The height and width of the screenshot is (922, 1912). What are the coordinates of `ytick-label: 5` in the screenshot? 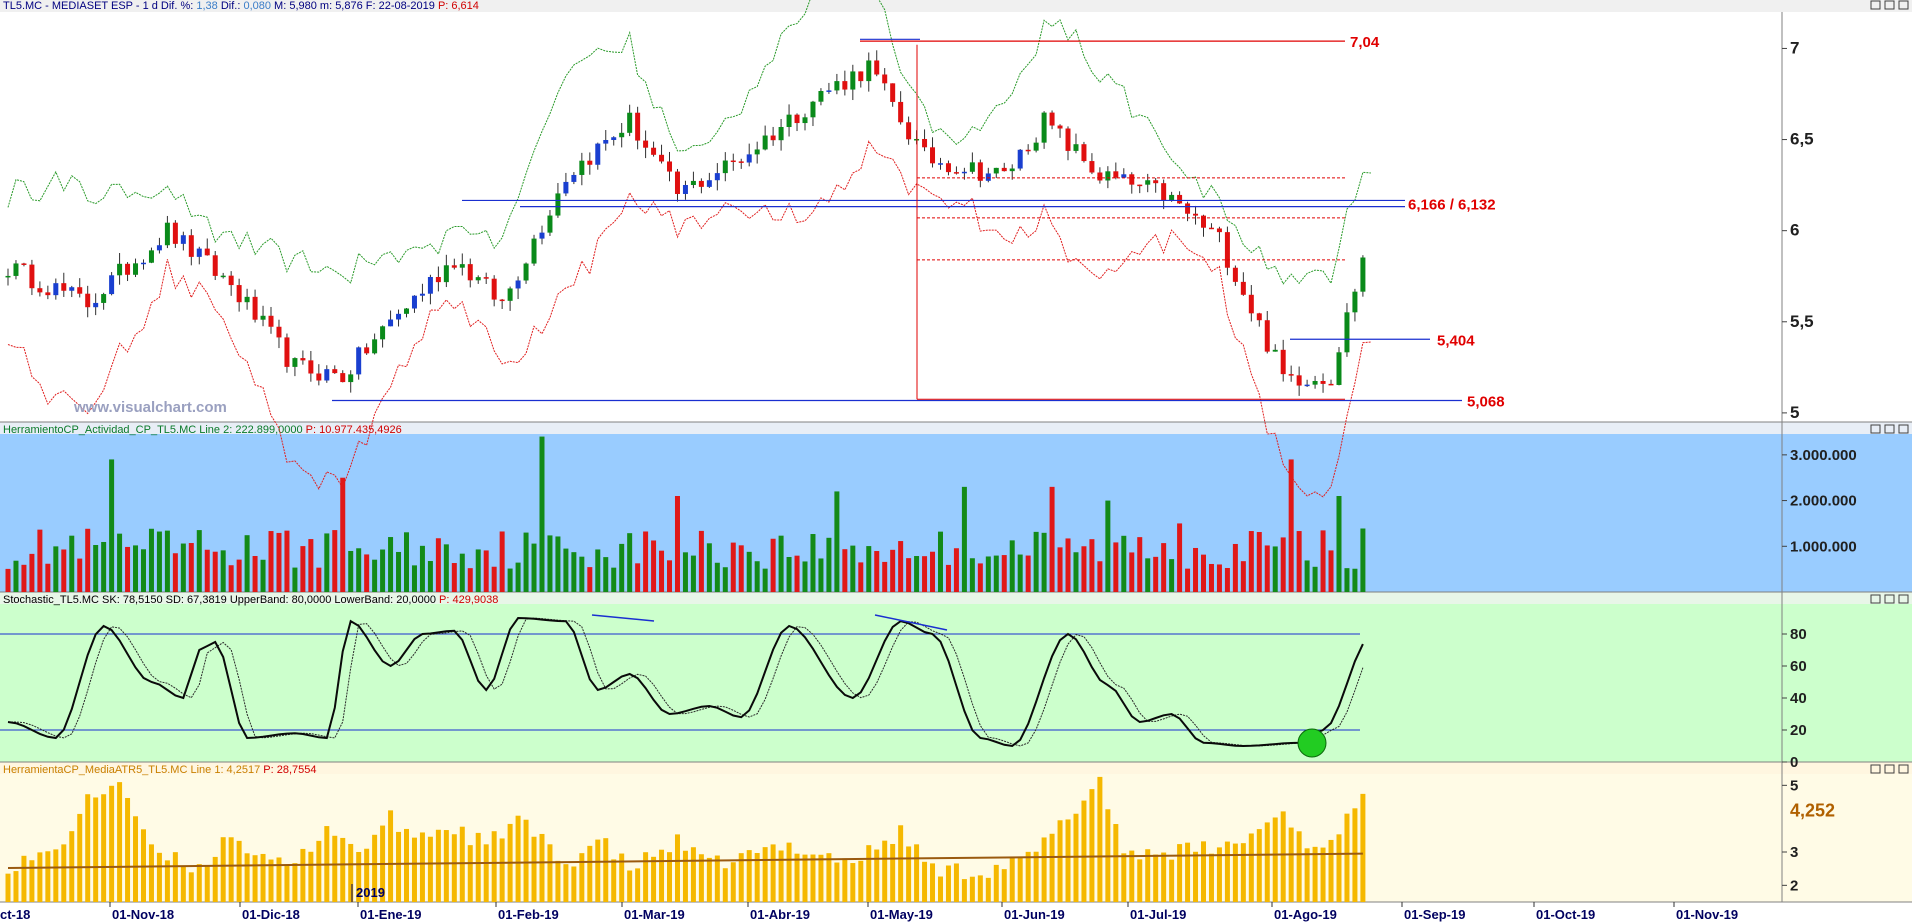 It's located at (1794, 412).